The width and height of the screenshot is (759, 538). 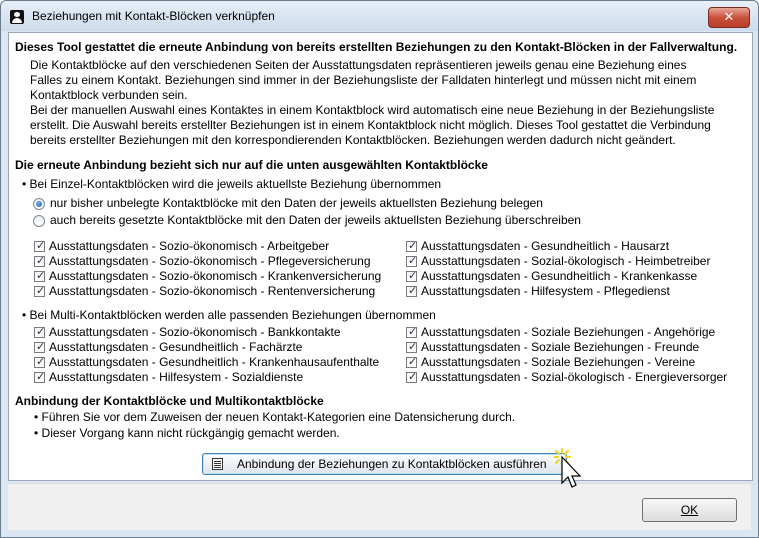 I want to click on mouse-pointer-icon, so click(x=568, y=468).